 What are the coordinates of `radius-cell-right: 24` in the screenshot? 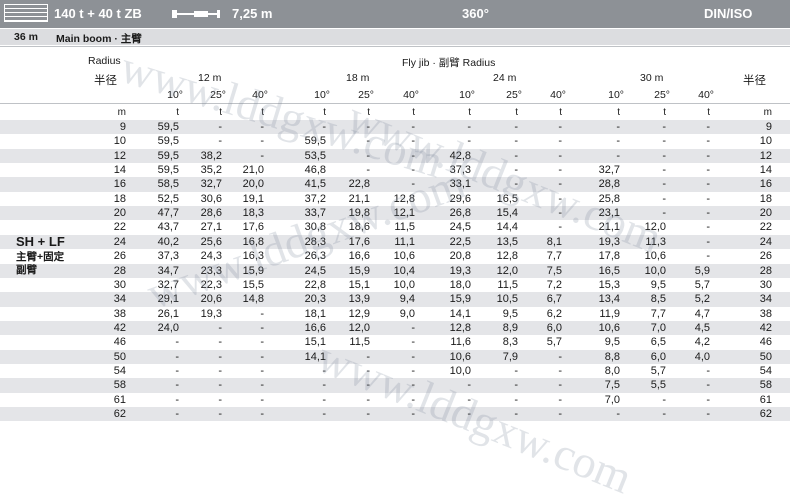 It's located at (765, 241).